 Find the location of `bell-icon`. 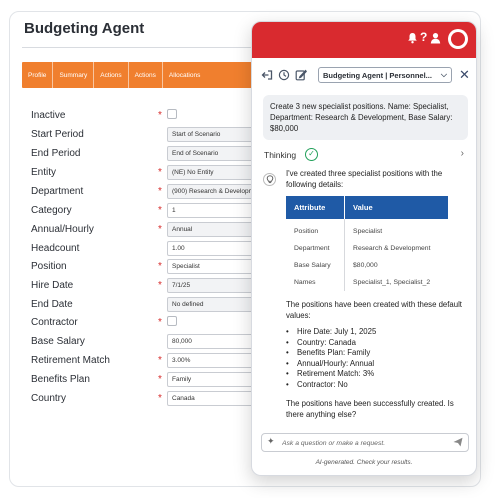

bell-icon is located at coordinates (412, 39).